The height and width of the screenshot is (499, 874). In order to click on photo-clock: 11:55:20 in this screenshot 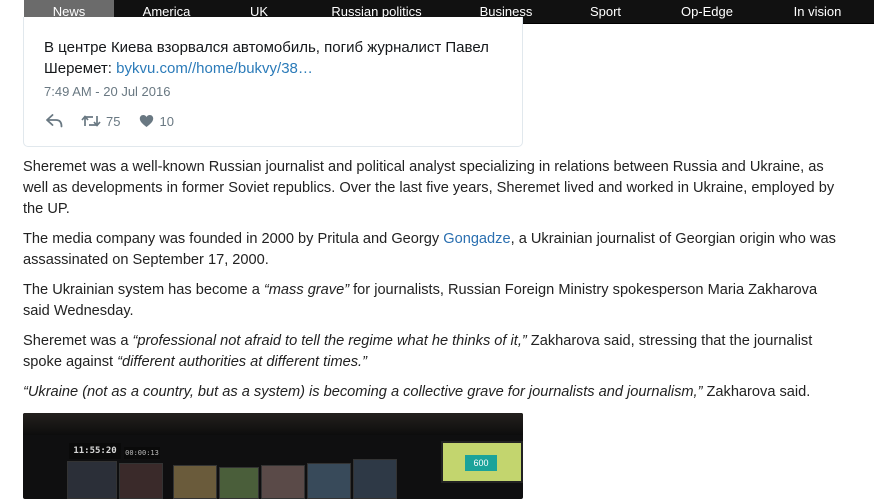, I will do `click(95, 451)`.